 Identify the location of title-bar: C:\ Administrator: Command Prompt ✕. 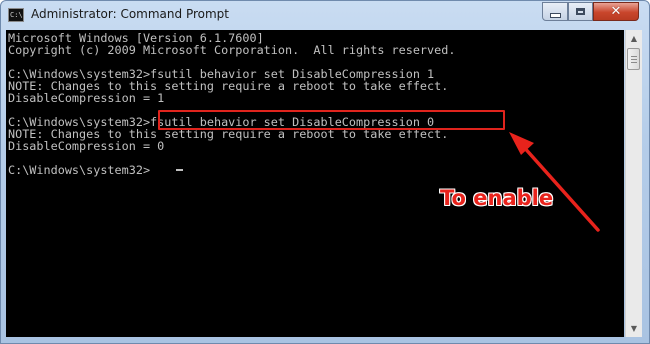
(325, 16).